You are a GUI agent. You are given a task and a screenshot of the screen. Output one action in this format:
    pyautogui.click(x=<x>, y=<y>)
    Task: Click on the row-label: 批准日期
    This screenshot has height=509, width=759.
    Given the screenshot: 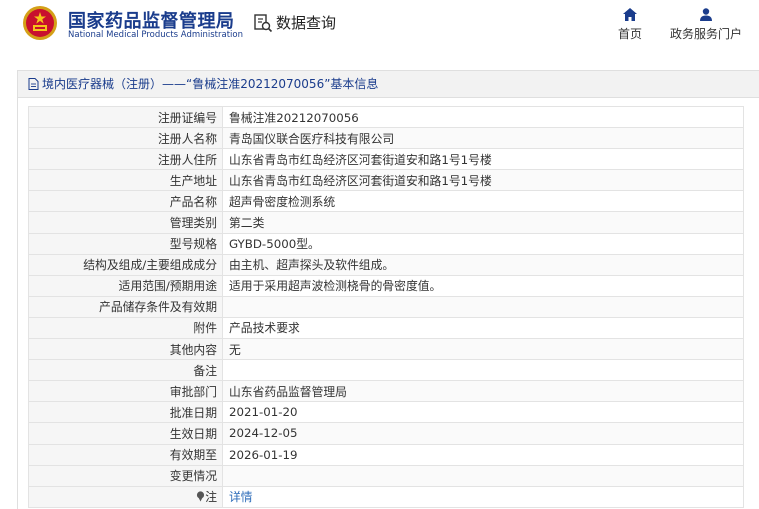 What is the action you would take?
    pyautogui.click(x=125, y=412)
    